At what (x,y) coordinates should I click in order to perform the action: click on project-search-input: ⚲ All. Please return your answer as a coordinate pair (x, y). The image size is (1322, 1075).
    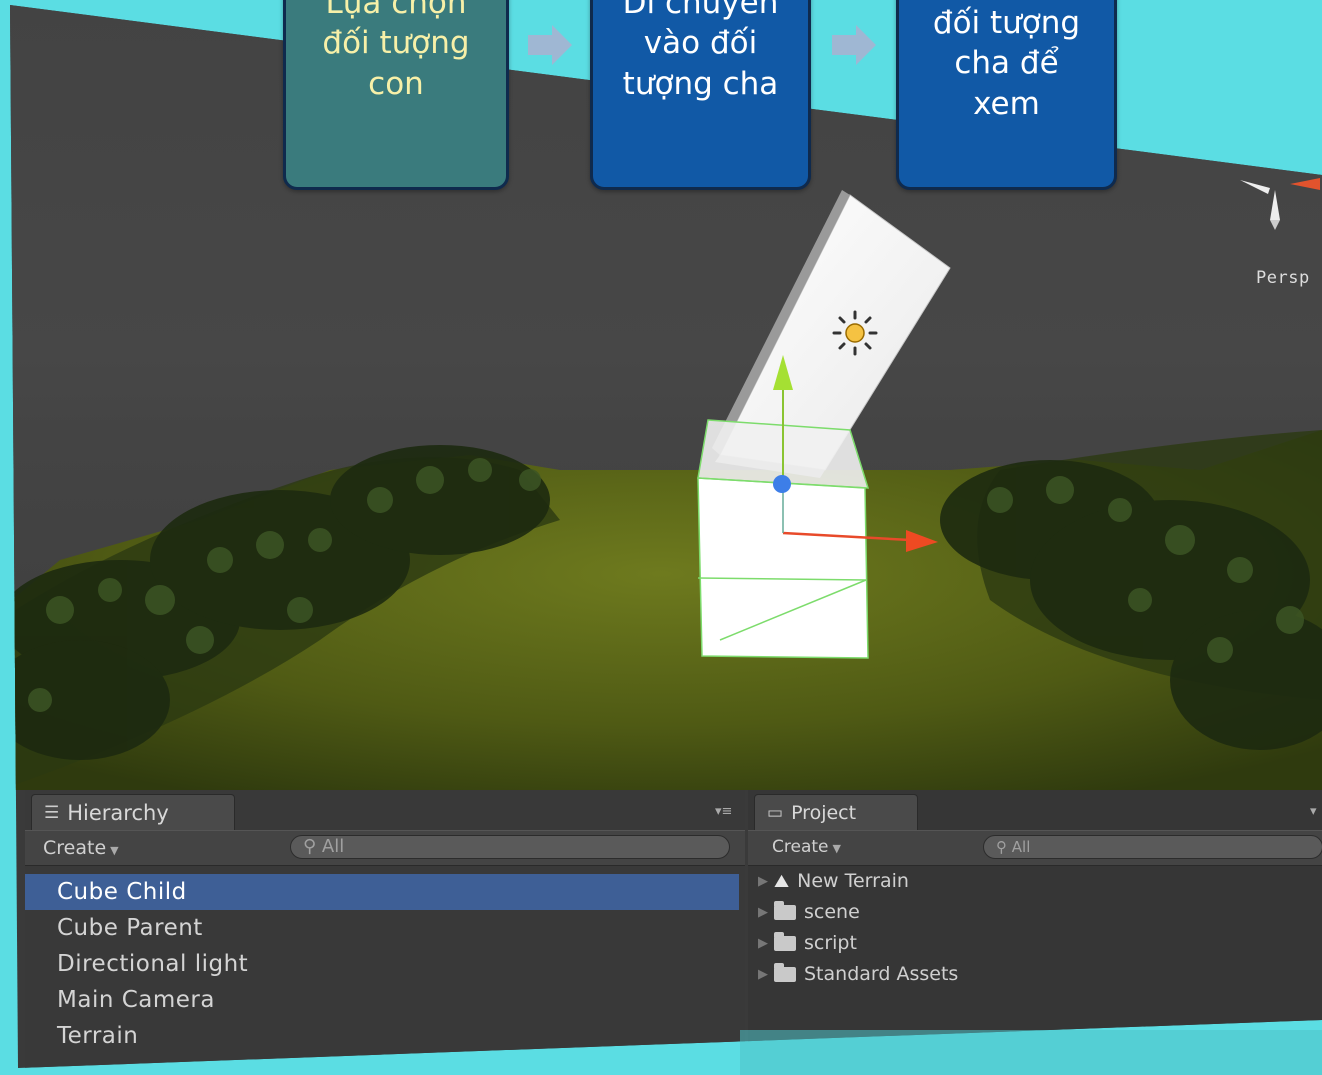
    Looking at the image, I should click on (1152, 847).